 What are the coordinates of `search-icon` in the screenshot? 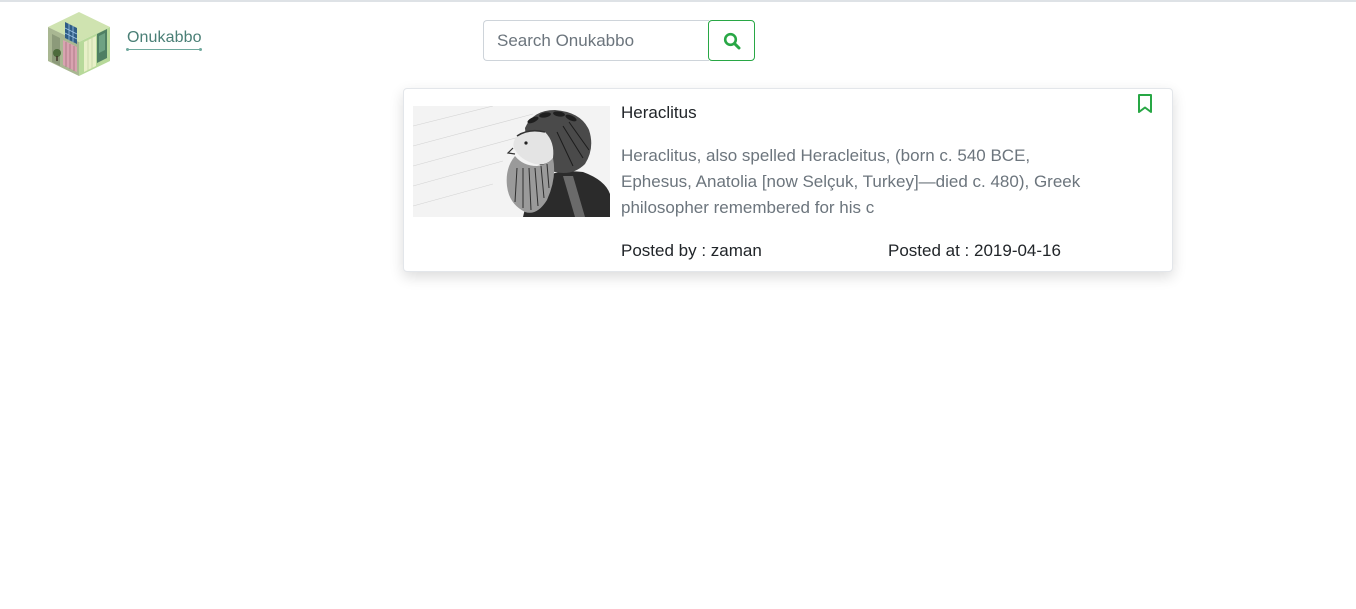 It's located at (731, 40).